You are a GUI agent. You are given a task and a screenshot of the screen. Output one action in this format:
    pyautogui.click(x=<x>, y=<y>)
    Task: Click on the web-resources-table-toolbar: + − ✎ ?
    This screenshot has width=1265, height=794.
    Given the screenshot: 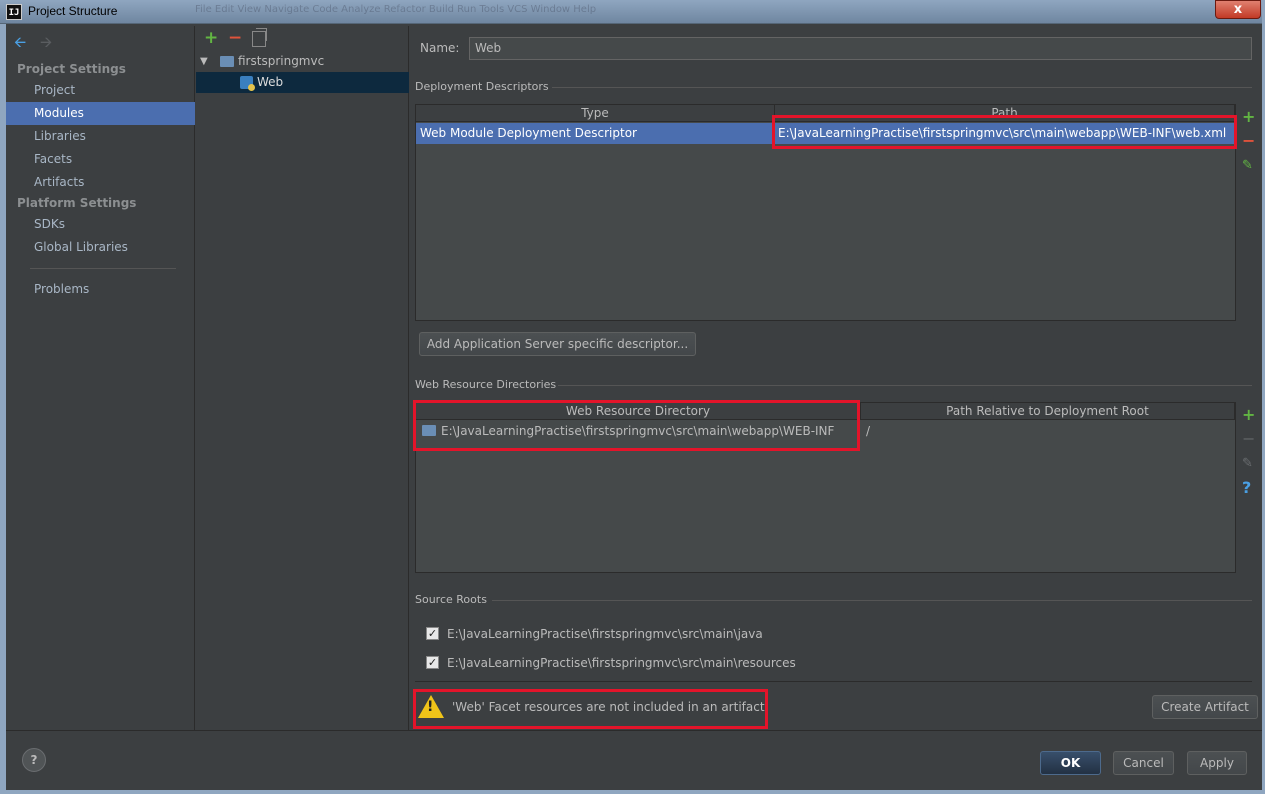 What is the action you would take?
    pyautogui.click(x=1249, y=487)
    